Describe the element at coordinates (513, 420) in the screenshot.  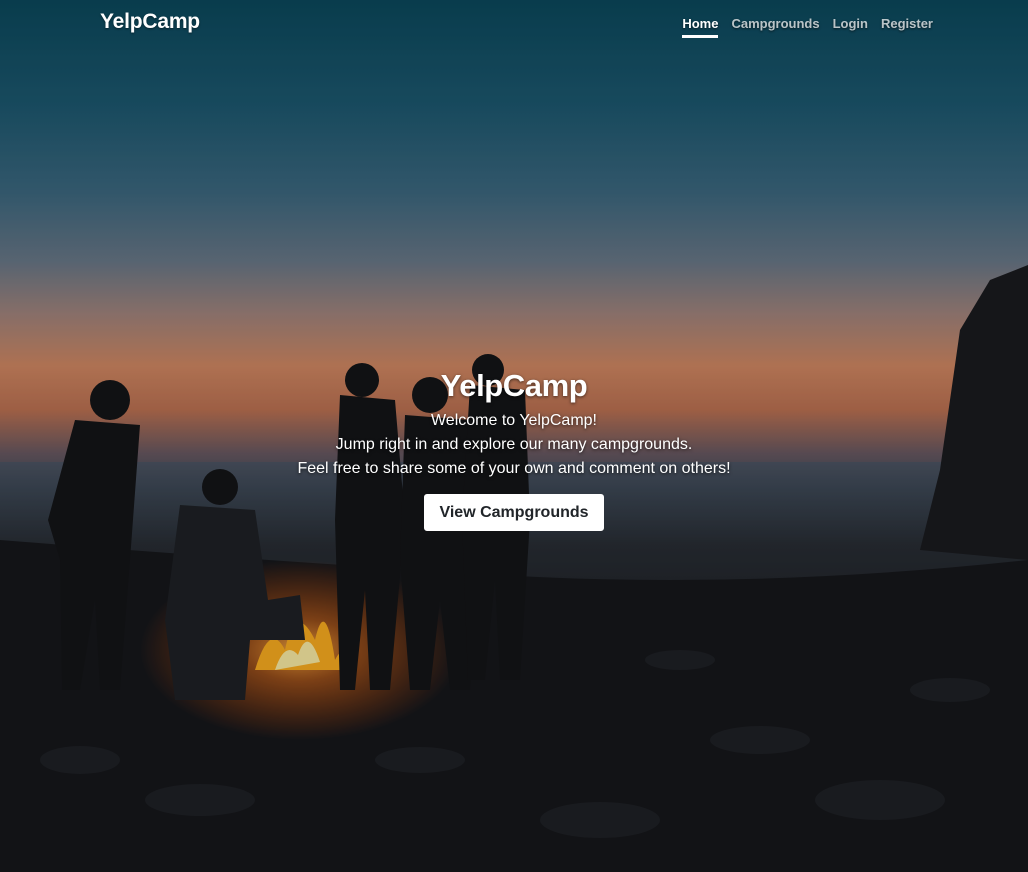
I see `hero-welcome-line: Welcome to YelpCamp!` at that location.